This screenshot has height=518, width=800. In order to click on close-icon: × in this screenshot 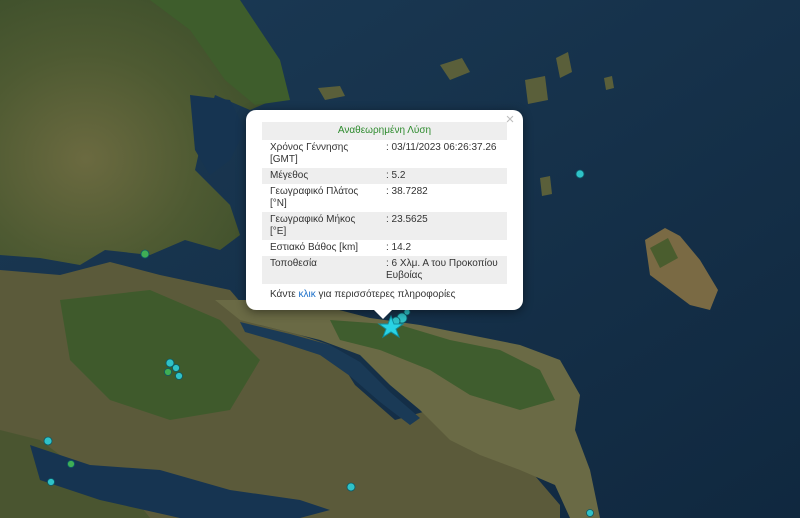, I will do `click(510, 120)`.